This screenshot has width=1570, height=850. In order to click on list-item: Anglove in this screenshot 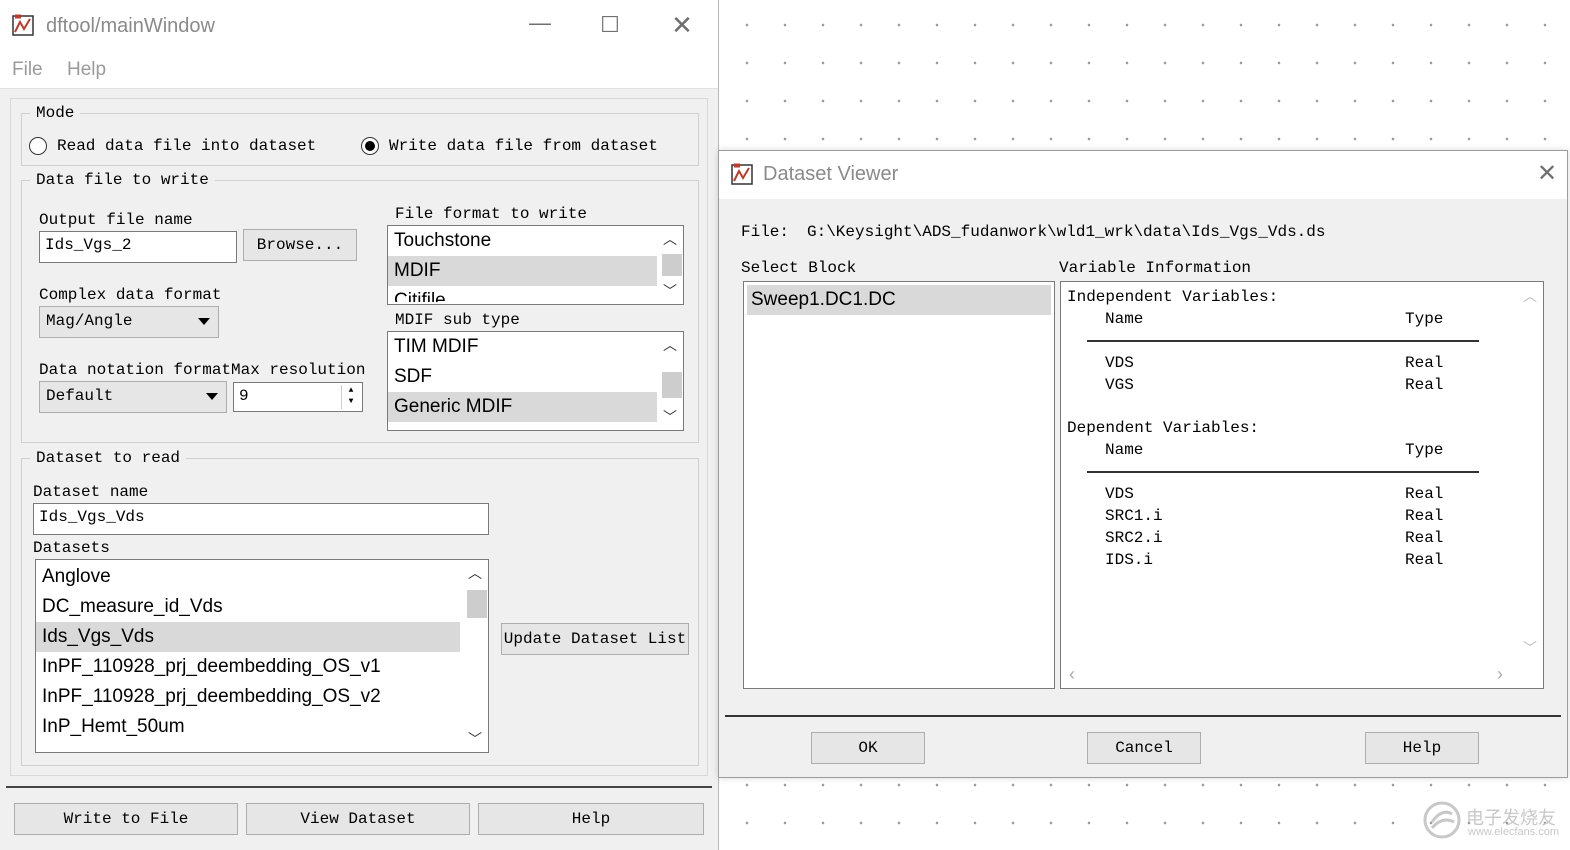, I will do `click(262, 577)`.